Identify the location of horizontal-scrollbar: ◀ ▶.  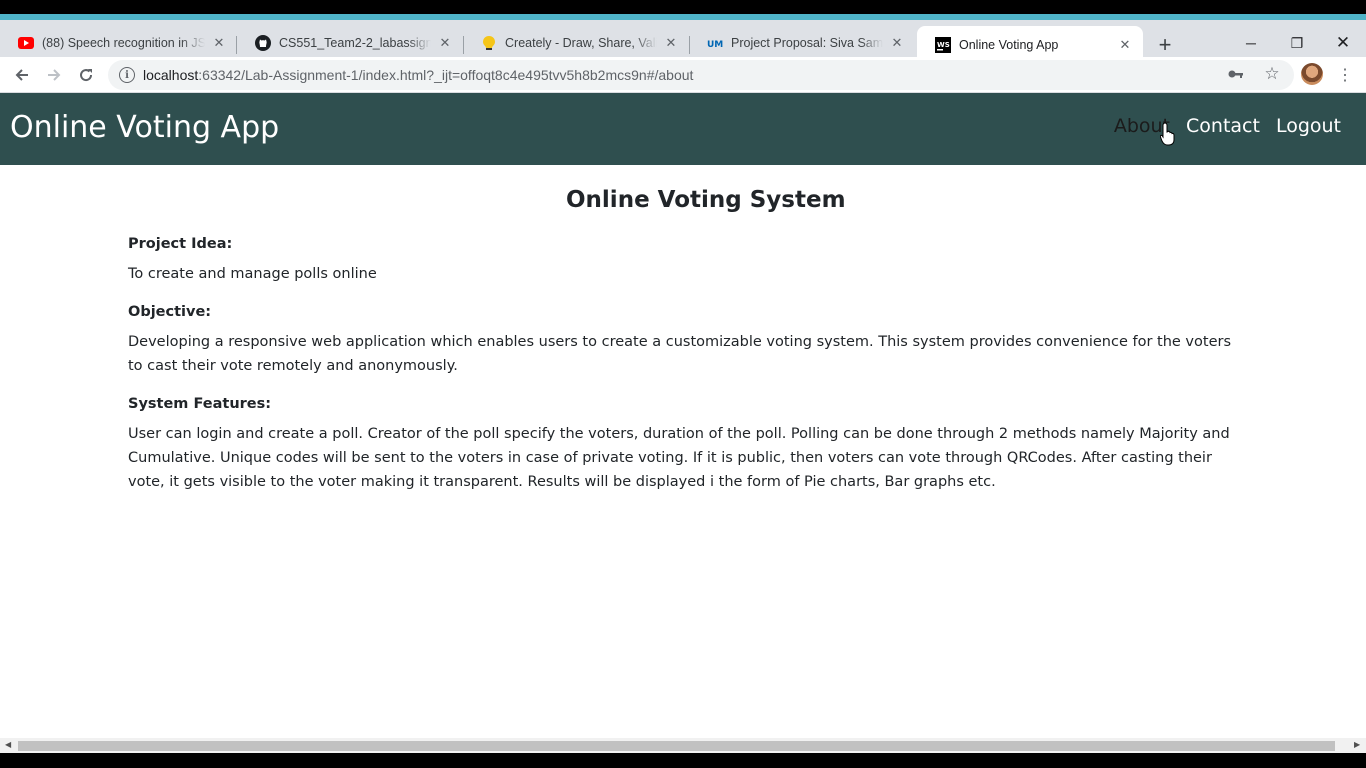
(683, 745).